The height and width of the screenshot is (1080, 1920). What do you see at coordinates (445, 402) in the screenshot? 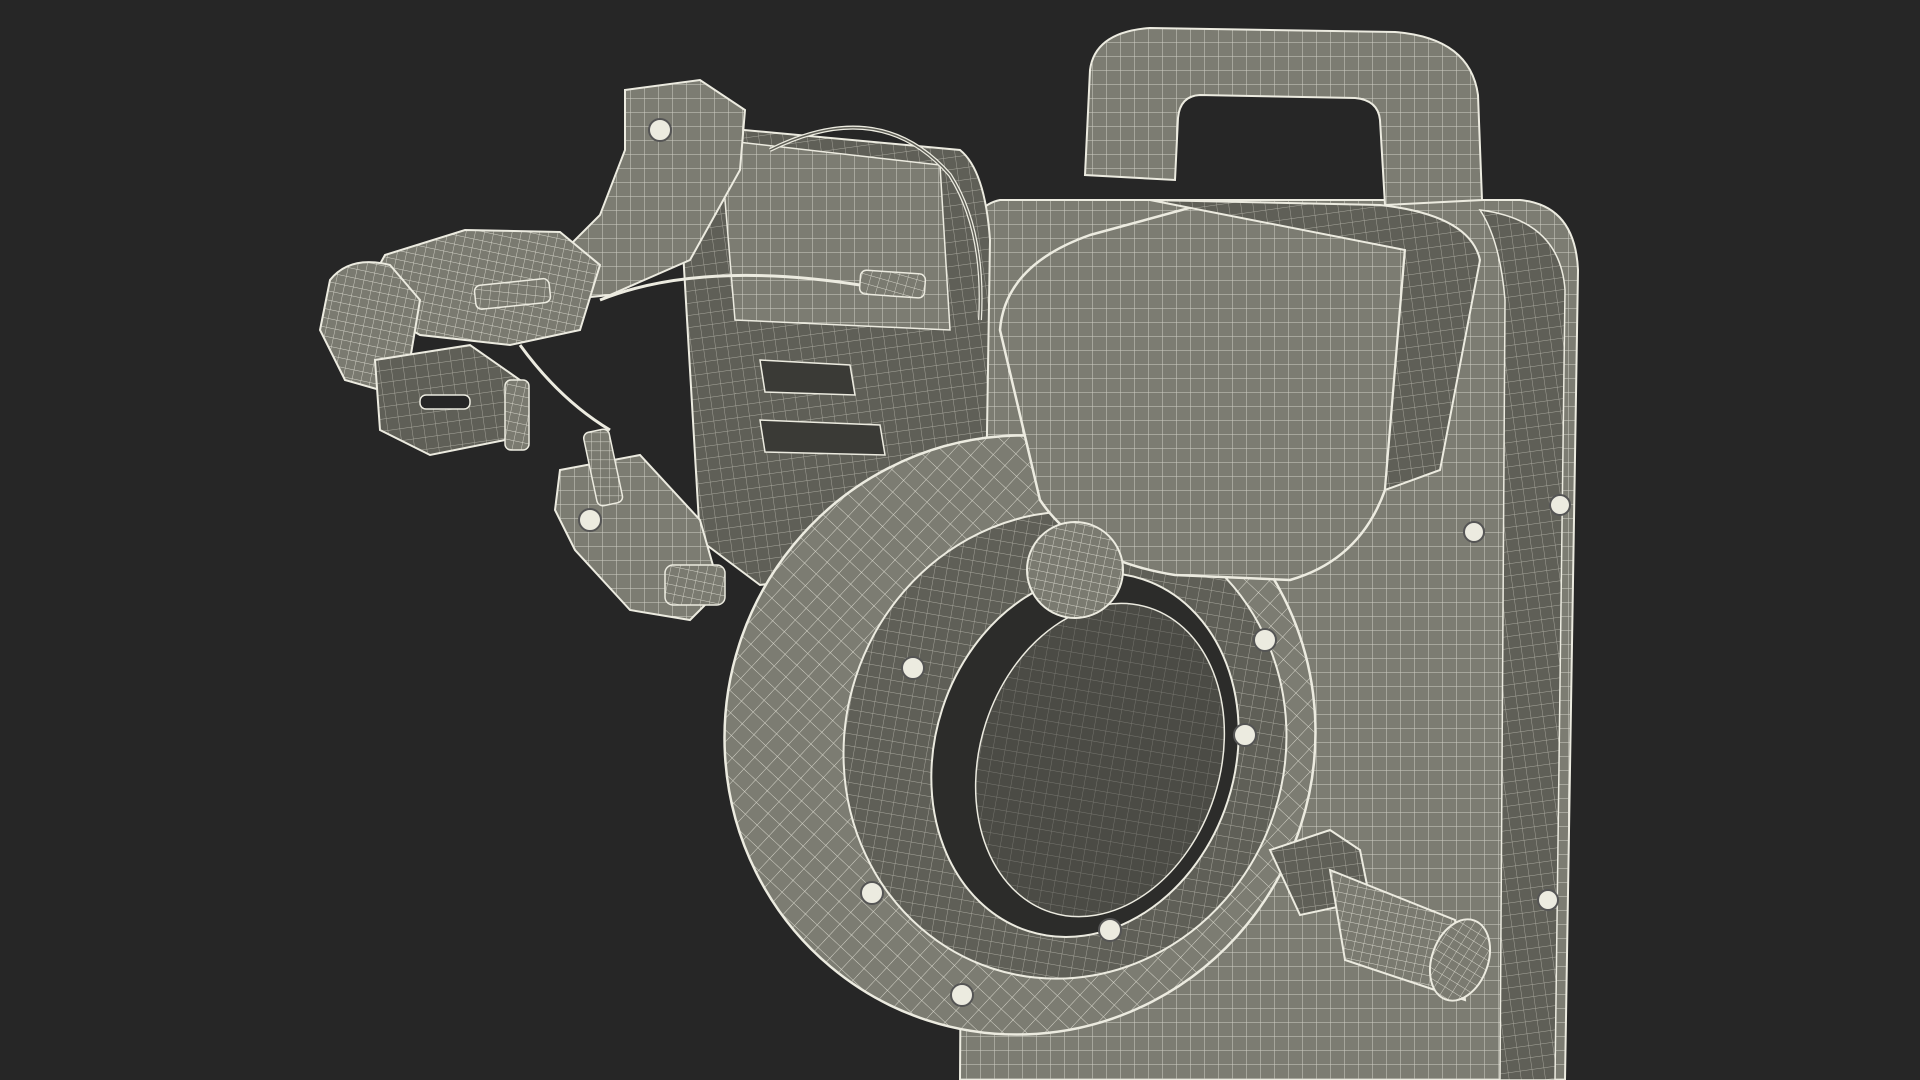
I see `gripper-slot` at bounding box center [445, 402].